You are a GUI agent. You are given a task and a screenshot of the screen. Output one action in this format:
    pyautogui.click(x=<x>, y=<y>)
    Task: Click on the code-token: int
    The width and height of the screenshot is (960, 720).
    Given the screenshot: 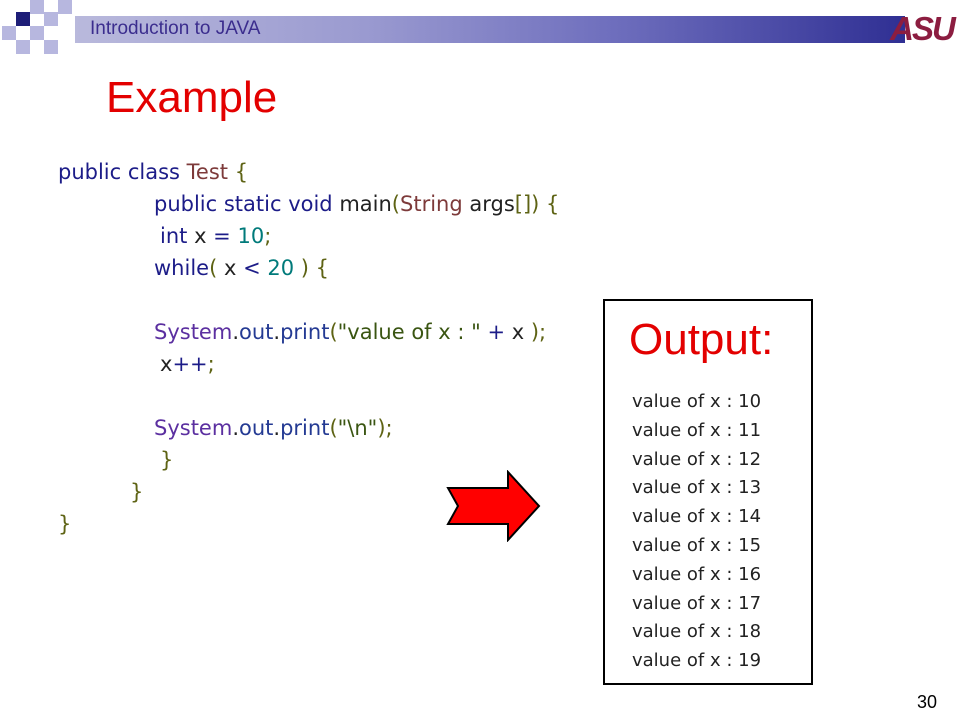 What is the action you would take?
    pyautogui.click(x=177, y=236)
    